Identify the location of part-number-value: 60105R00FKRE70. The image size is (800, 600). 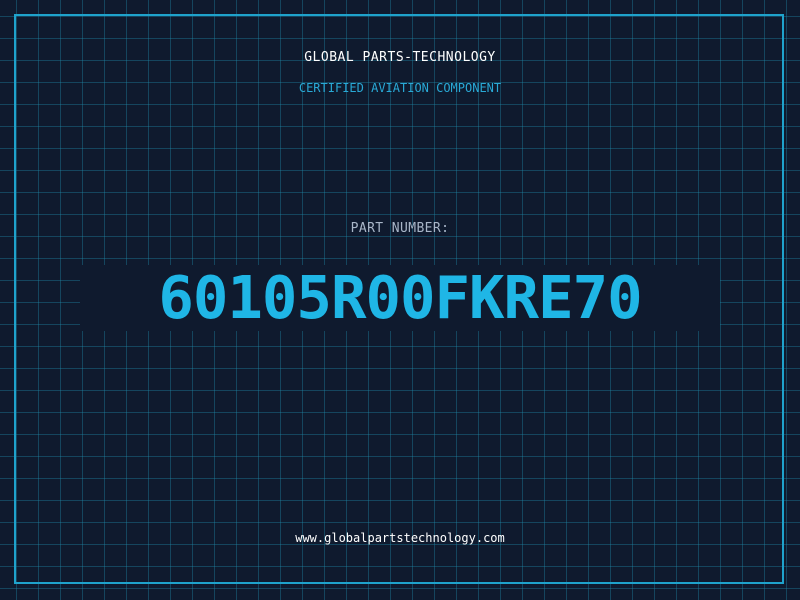
(400, 298).